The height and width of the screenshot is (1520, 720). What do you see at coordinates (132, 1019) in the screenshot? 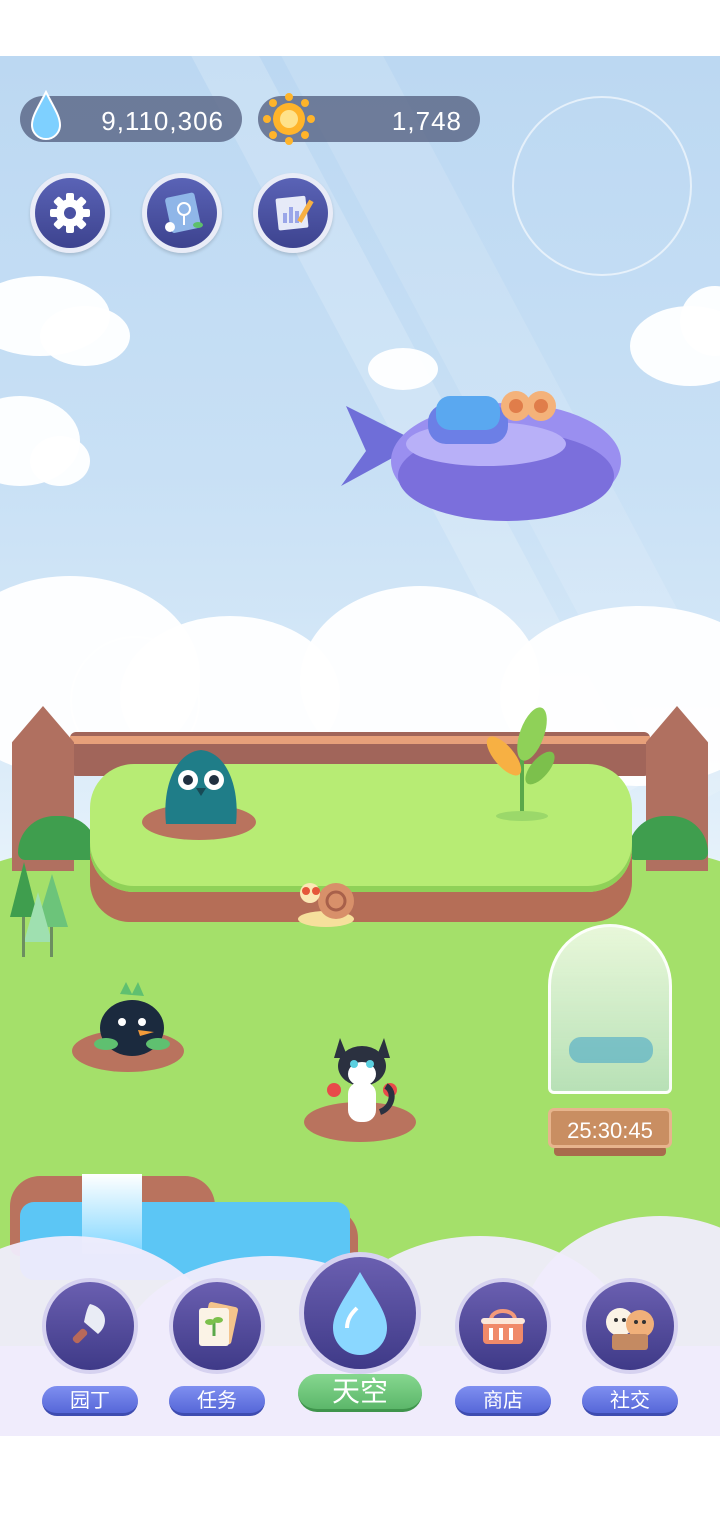
I see `seed-creature` at bounding box center [132, 1019].